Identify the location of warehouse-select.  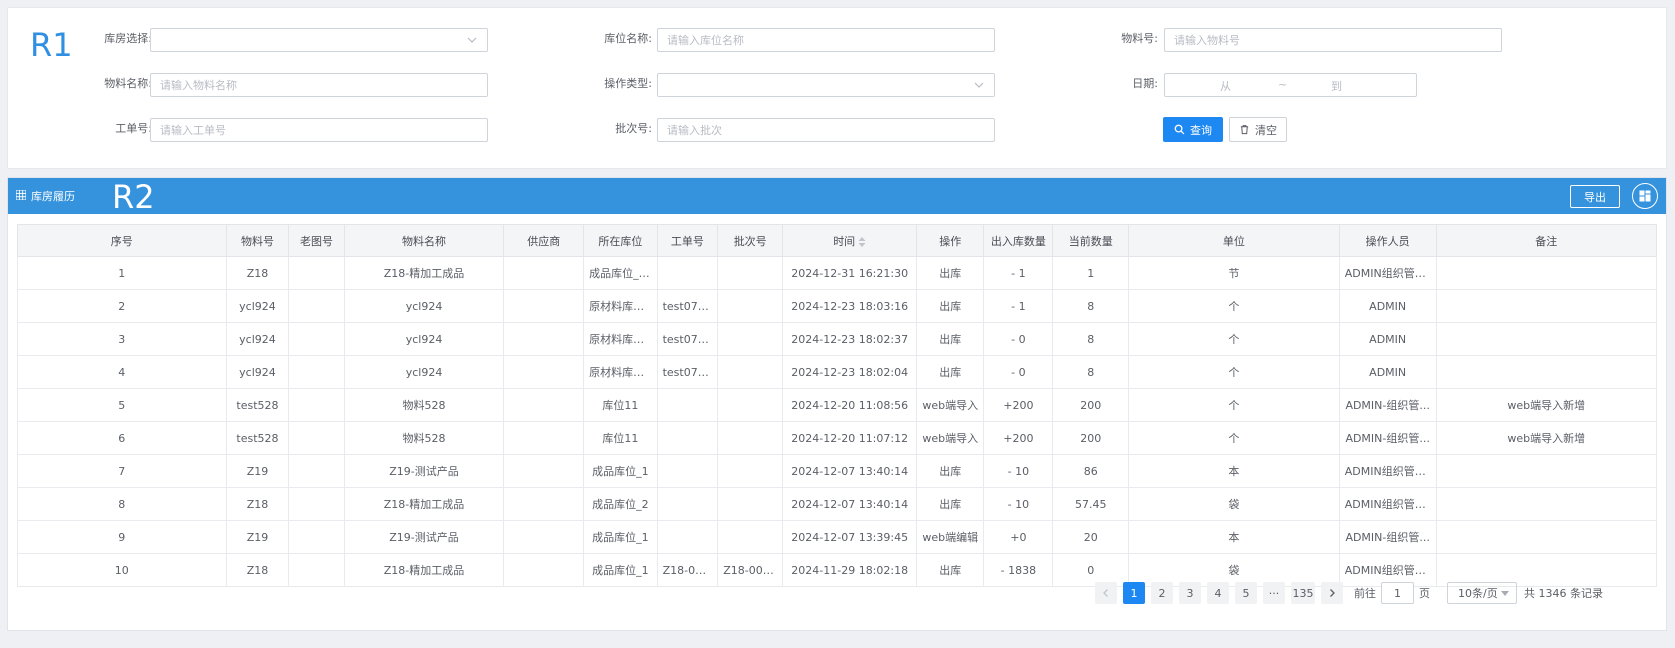
(319, 40).